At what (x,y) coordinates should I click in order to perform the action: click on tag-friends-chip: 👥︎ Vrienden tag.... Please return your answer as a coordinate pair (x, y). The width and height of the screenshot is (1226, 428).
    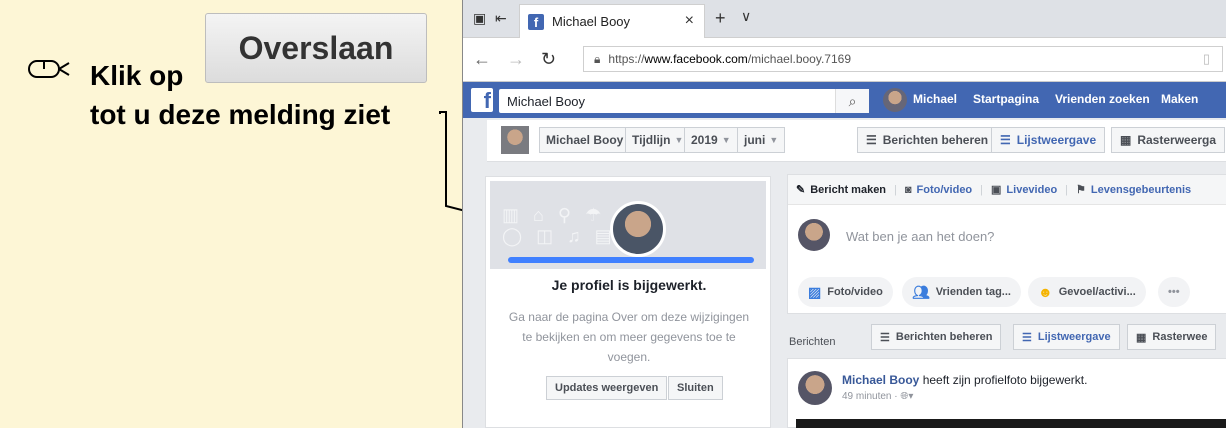
    Looking at the image, I should click on (961, 292).